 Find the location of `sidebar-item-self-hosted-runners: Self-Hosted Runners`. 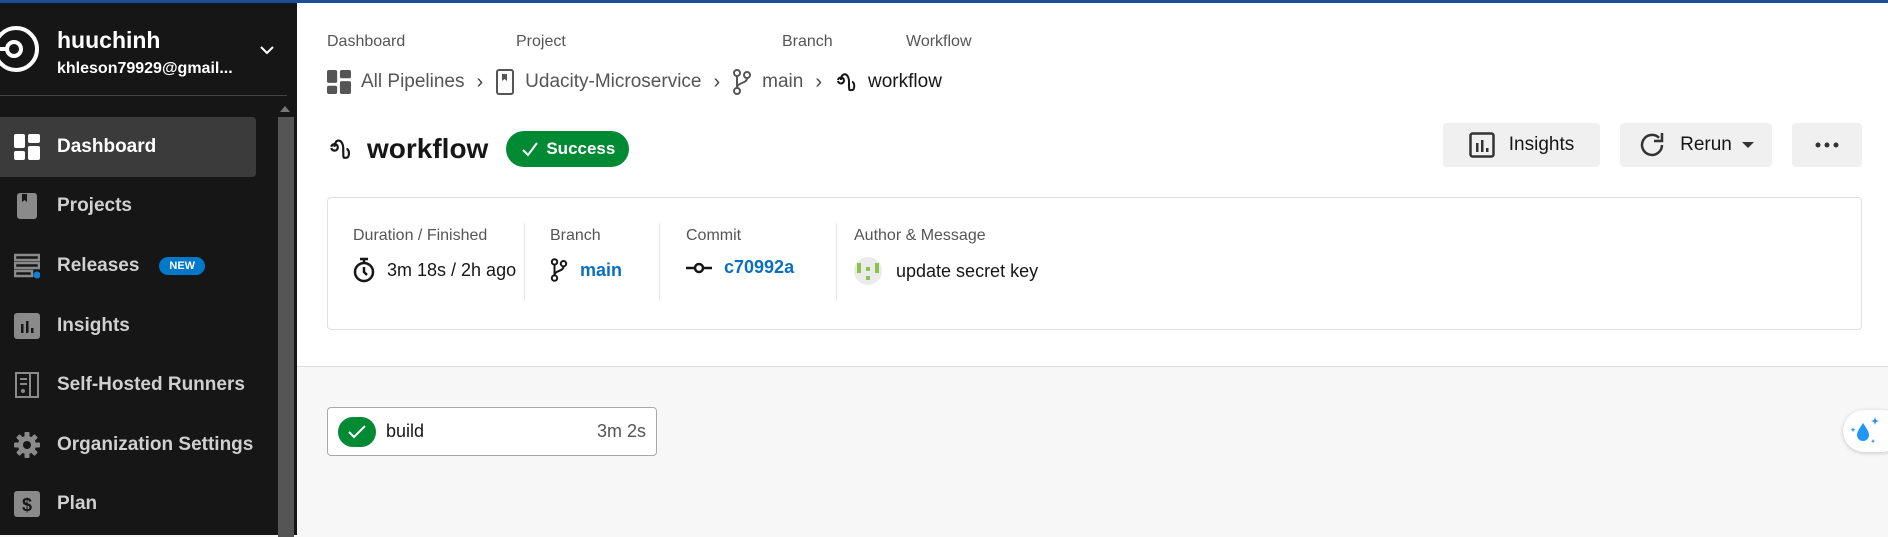

sidebar-item-self-hosted-runners: Self-Hosted Runners is located at coordinates (128, 385).